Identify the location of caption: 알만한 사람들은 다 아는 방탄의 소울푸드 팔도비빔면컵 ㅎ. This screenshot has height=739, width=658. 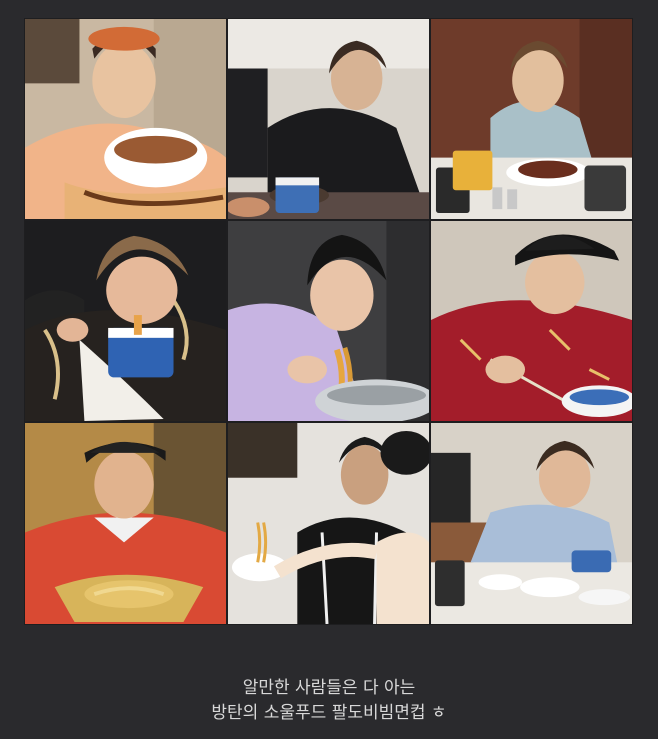
(329, 701).